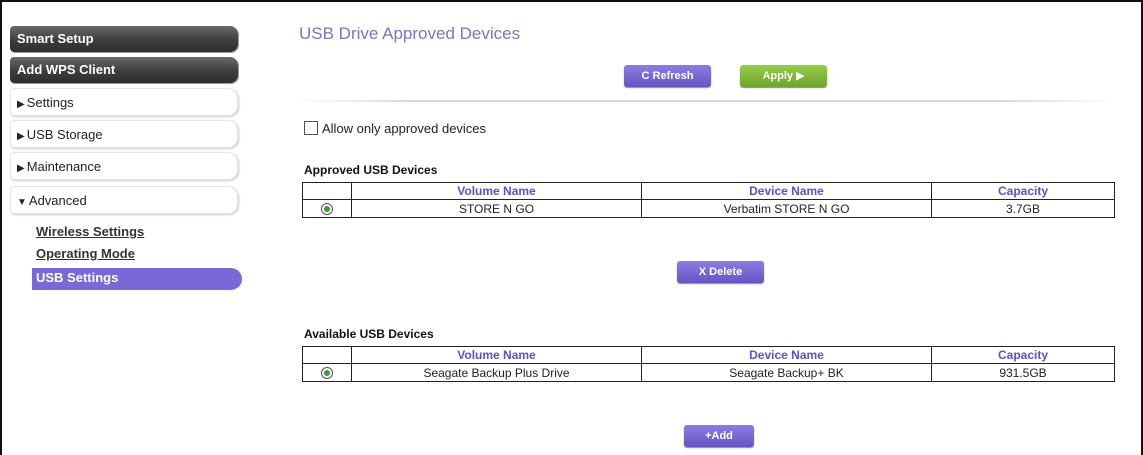  Describe the element at coordinates (371, 170) in the screenshot. I see `approved-devices-title: Approved USB Devices` at that location.